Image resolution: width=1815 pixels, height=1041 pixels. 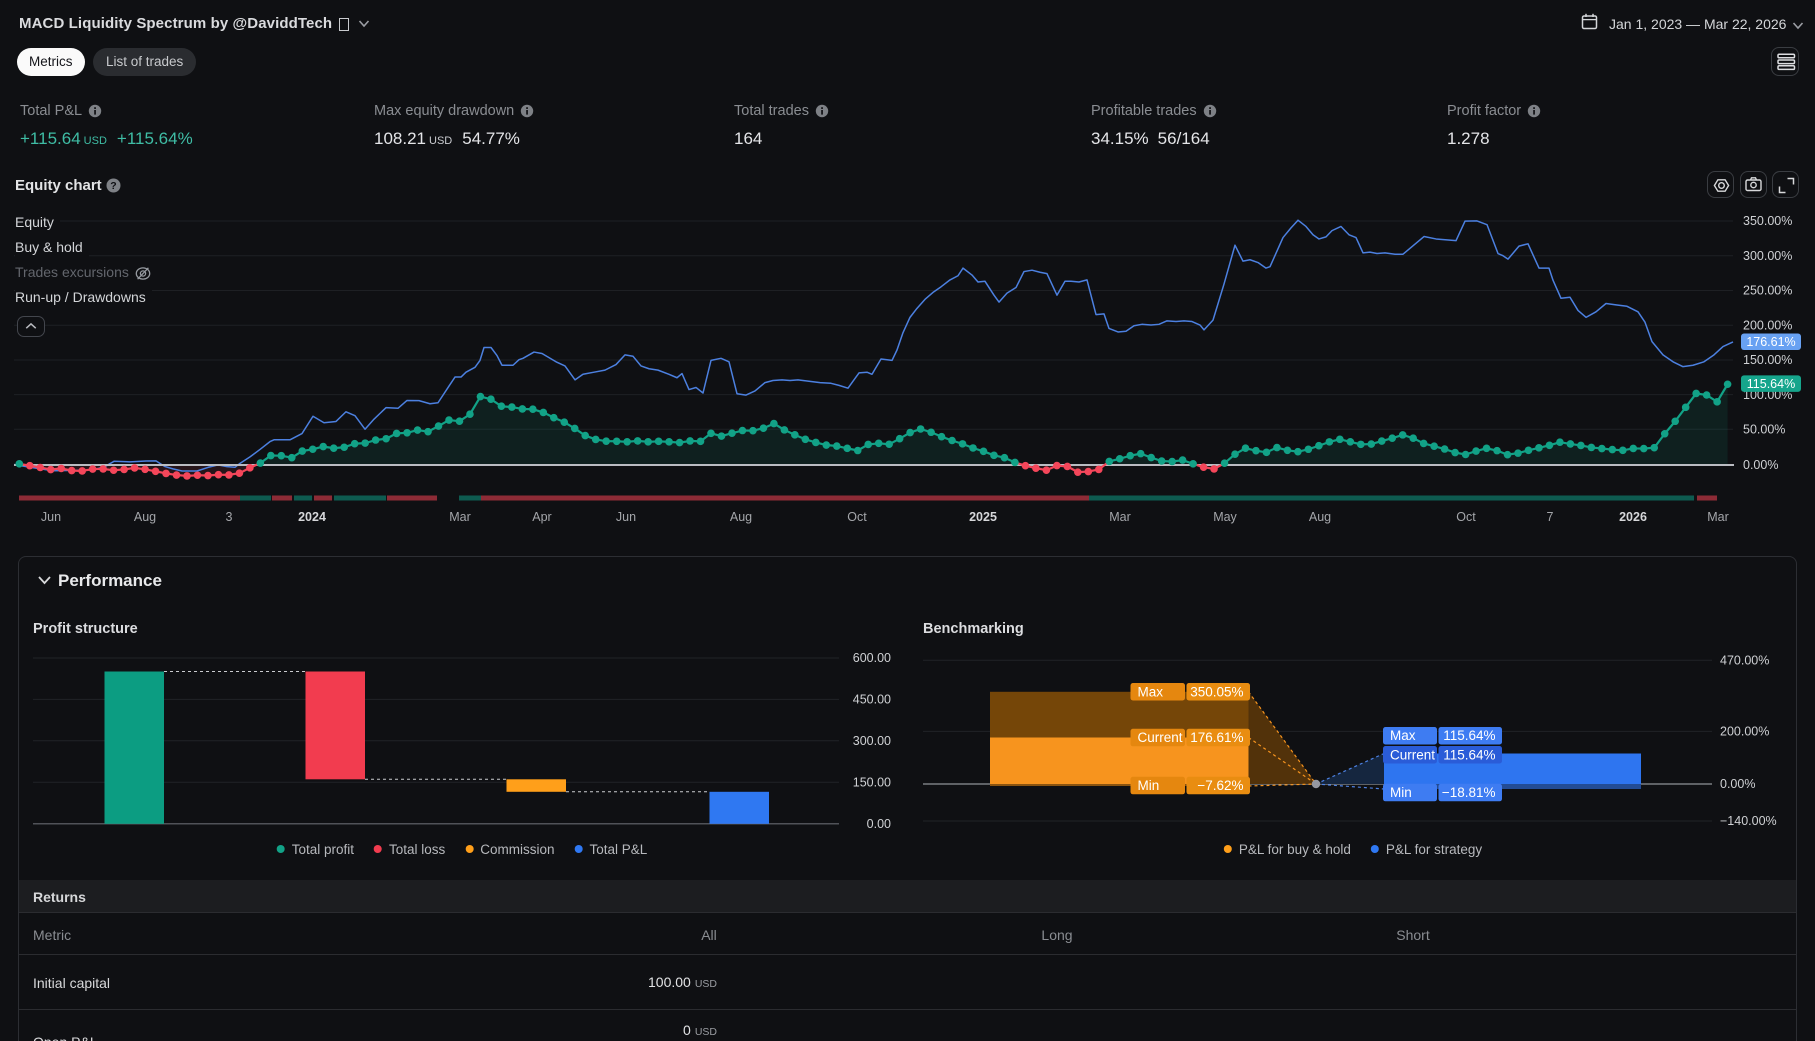 I want to click on svg-text: 470.00%, so click(x=1744, y=660).